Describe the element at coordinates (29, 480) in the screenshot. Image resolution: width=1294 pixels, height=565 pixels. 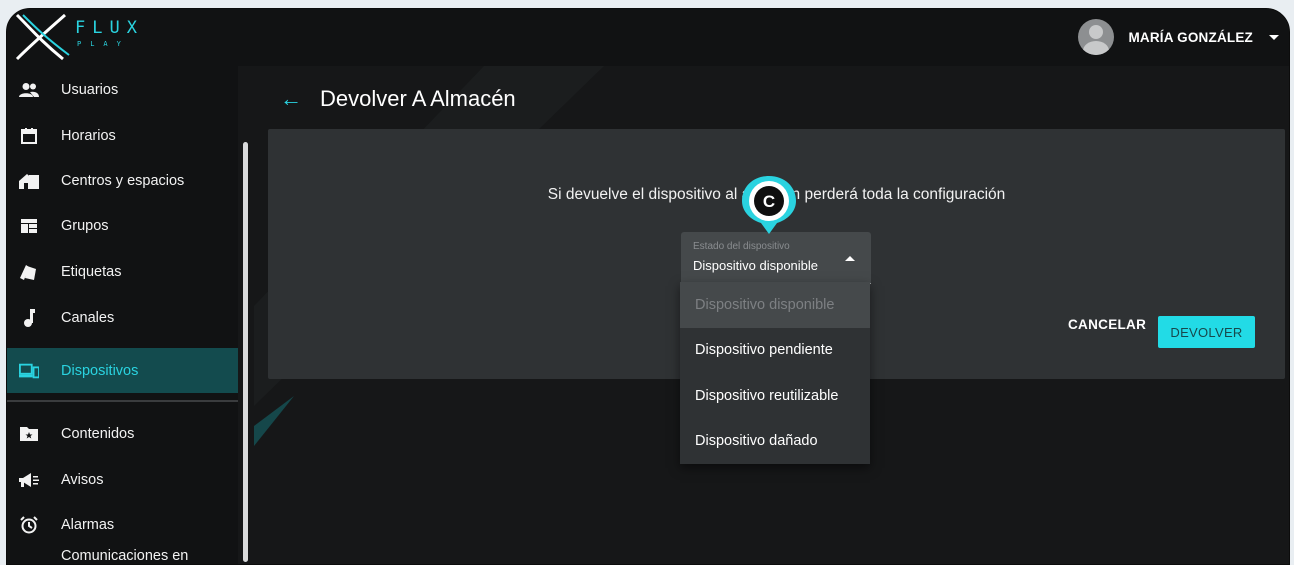
I see `megaphone-icon` at that location.